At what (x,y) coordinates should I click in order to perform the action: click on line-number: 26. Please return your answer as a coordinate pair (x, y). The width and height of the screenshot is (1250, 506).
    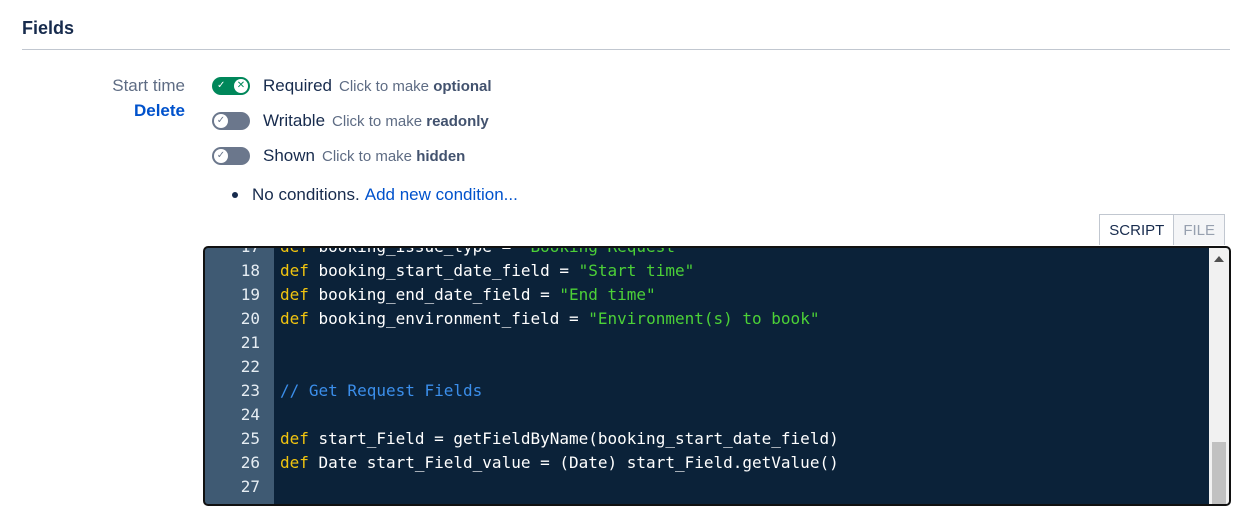
    Looking at the image, I should click on (250, 462).